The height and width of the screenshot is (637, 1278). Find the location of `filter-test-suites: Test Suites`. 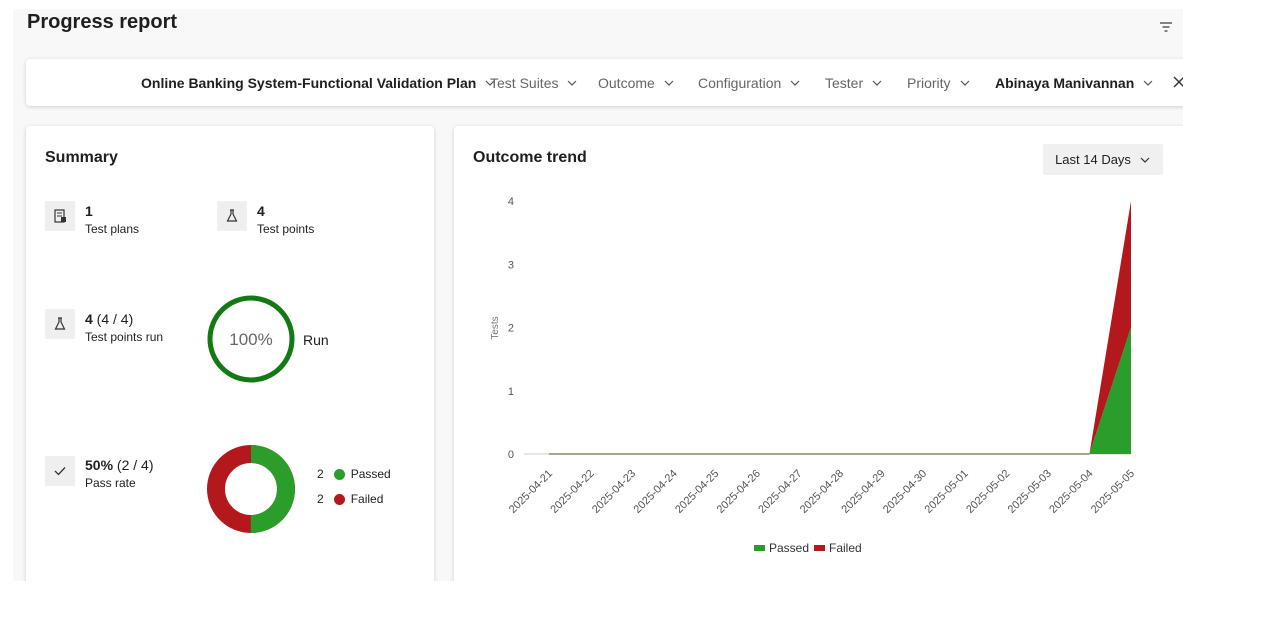

filter-test-suites: Test Suites is located at coordinates (534, 82).